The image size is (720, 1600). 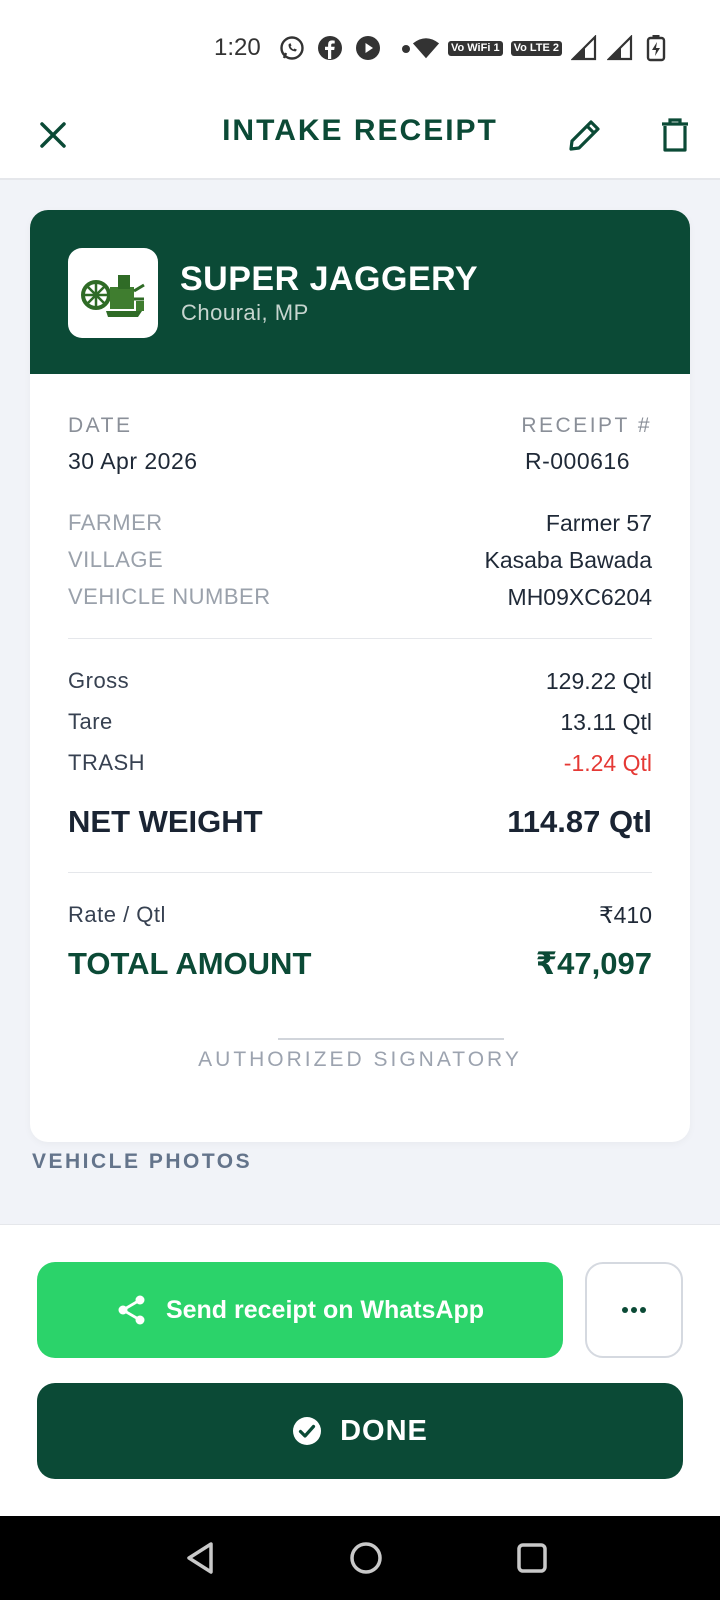 I want to click on whatsapp-icon, so click(x=292, y=48).